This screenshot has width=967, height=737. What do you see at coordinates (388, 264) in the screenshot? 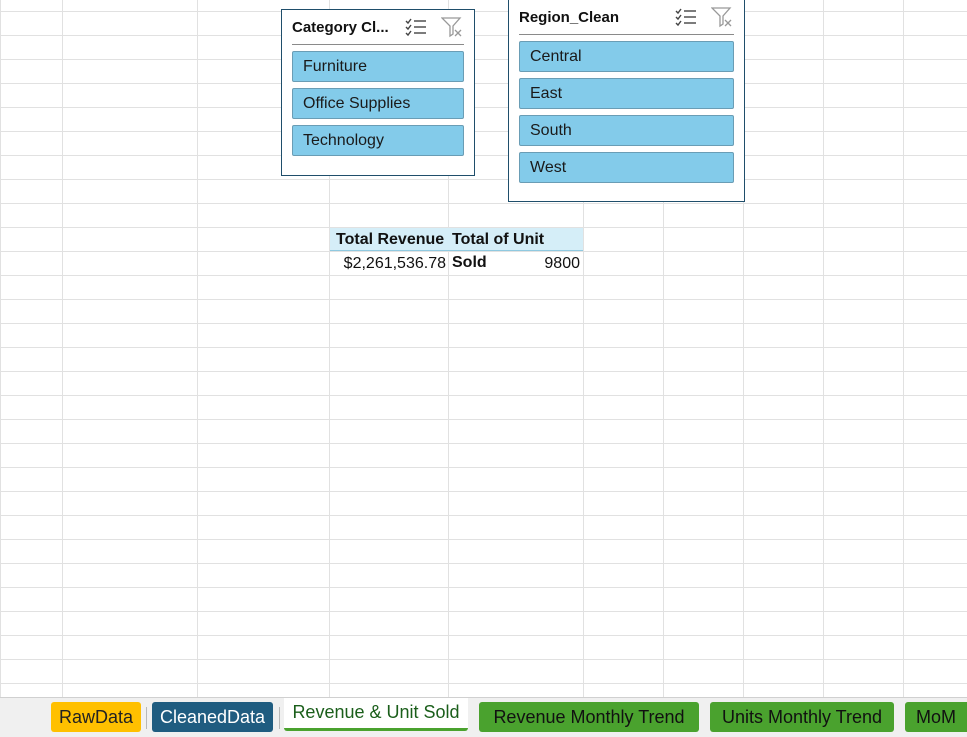
I see `pivot-value-total-revenue: $2,261,536.78` at bounding box center [388, 264].